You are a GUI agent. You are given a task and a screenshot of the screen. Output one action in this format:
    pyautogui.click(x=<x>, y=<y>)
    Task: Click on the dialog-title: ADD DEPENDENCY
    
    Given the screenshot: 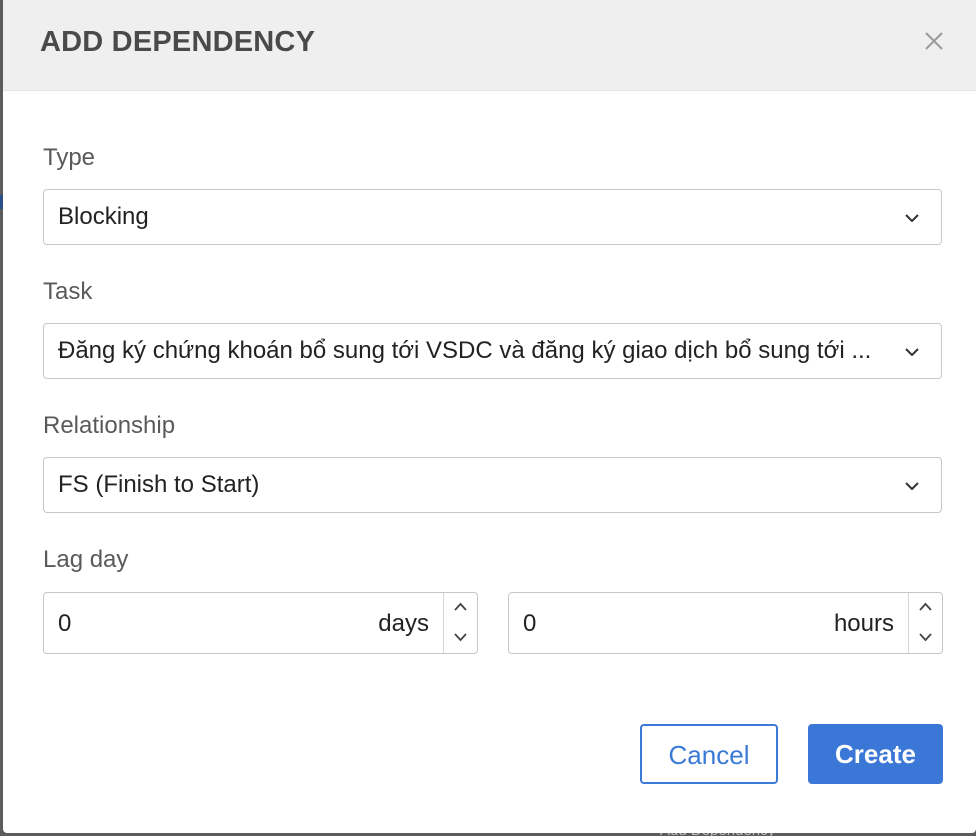 What is the action you would take?
    pyautogui.click(x=178, y=42)
    